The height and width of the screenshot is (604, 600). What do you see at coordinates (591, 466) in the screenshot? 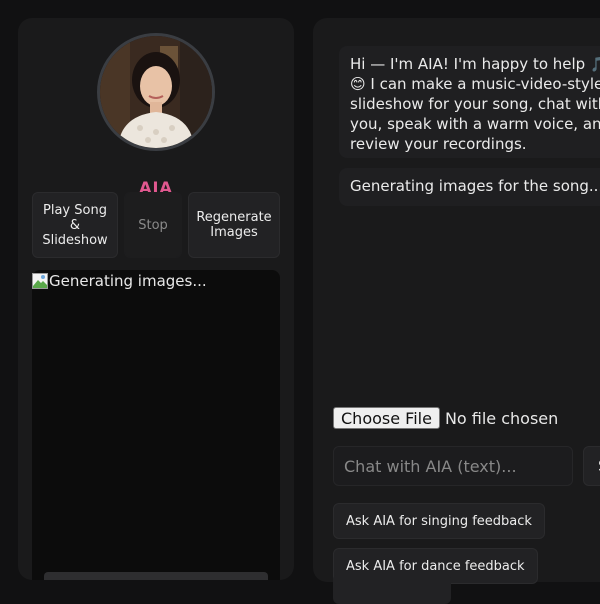
I see `send-button: Send` at bounding box center [591, 466].